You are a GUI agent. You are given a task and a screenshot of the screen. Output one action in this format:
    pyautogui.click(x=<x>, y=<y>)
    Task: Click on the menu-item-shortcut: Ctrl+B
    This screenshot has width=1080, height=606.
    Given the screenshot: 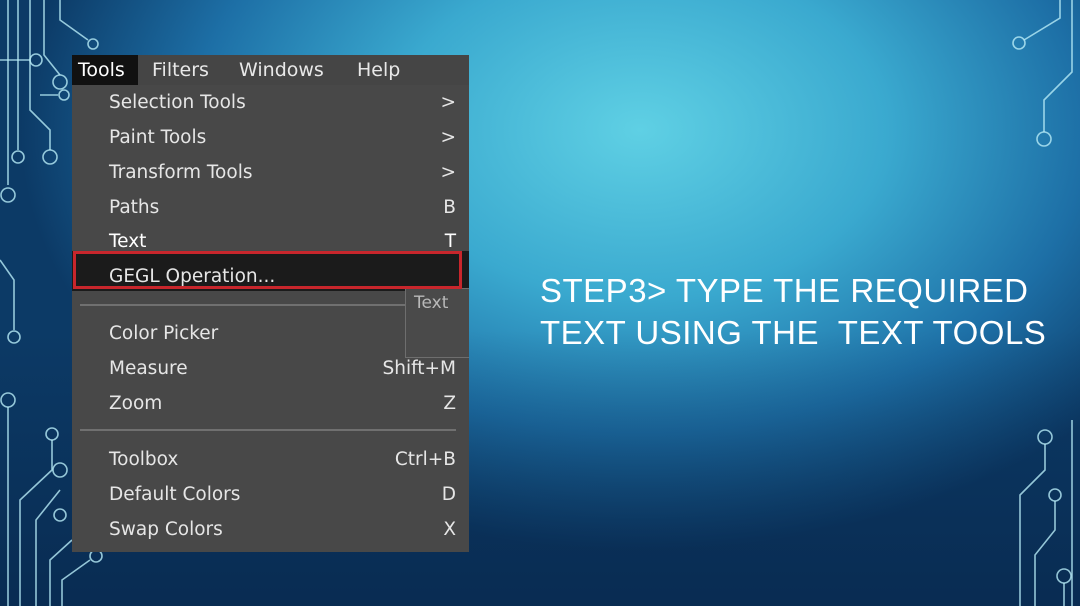 What is the action you would take?
    pyautogui.click(x=425, y=459)
    